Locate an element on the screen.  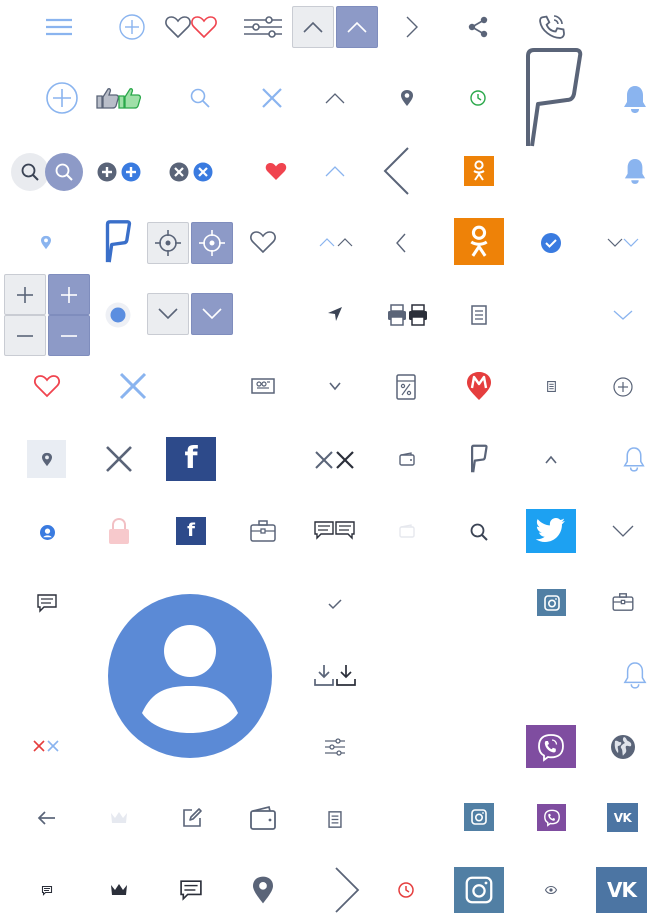
heart-icon is located at coordinates (276, 171).